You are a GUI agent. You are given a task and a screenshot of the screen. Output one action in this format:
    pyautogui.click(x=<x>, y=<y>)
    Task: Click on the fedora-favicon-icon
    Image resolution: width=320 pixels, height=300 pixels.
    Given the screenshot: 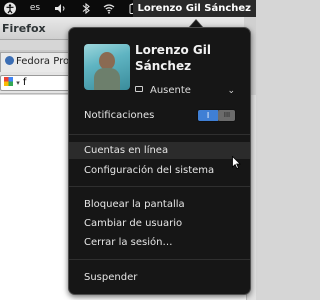 What is the action you would take?
    pyautogui.click(x=9, y=60)
    